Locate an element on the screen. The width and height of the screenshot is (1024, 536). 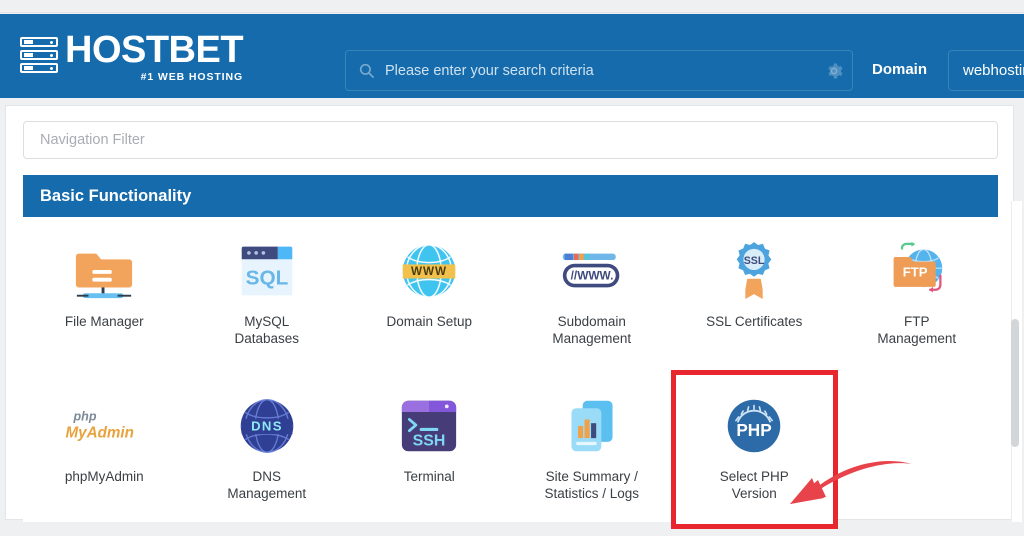
tile-label: Terminal is located at coordinates (429, 476).